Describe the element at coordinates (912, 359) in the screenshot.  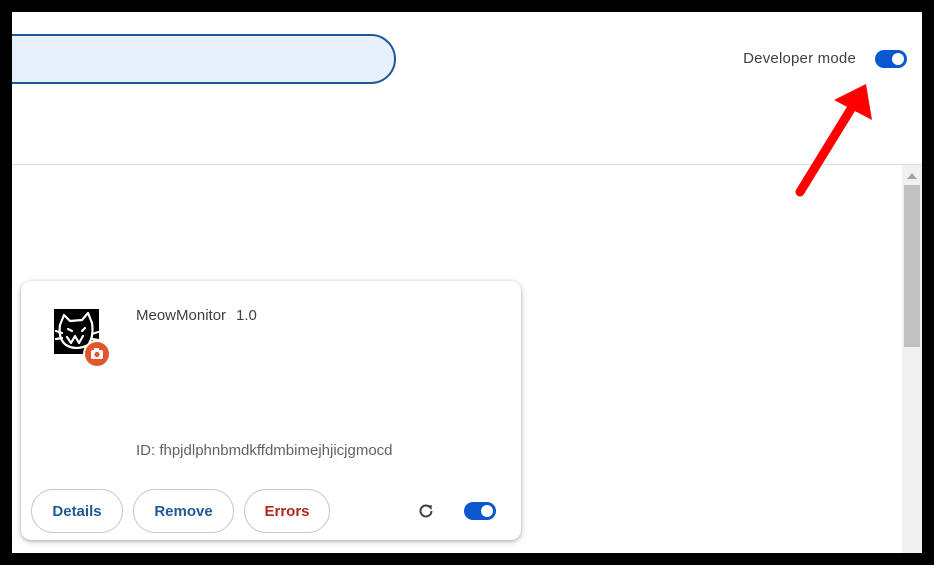
I see `scrollbar` at that location.